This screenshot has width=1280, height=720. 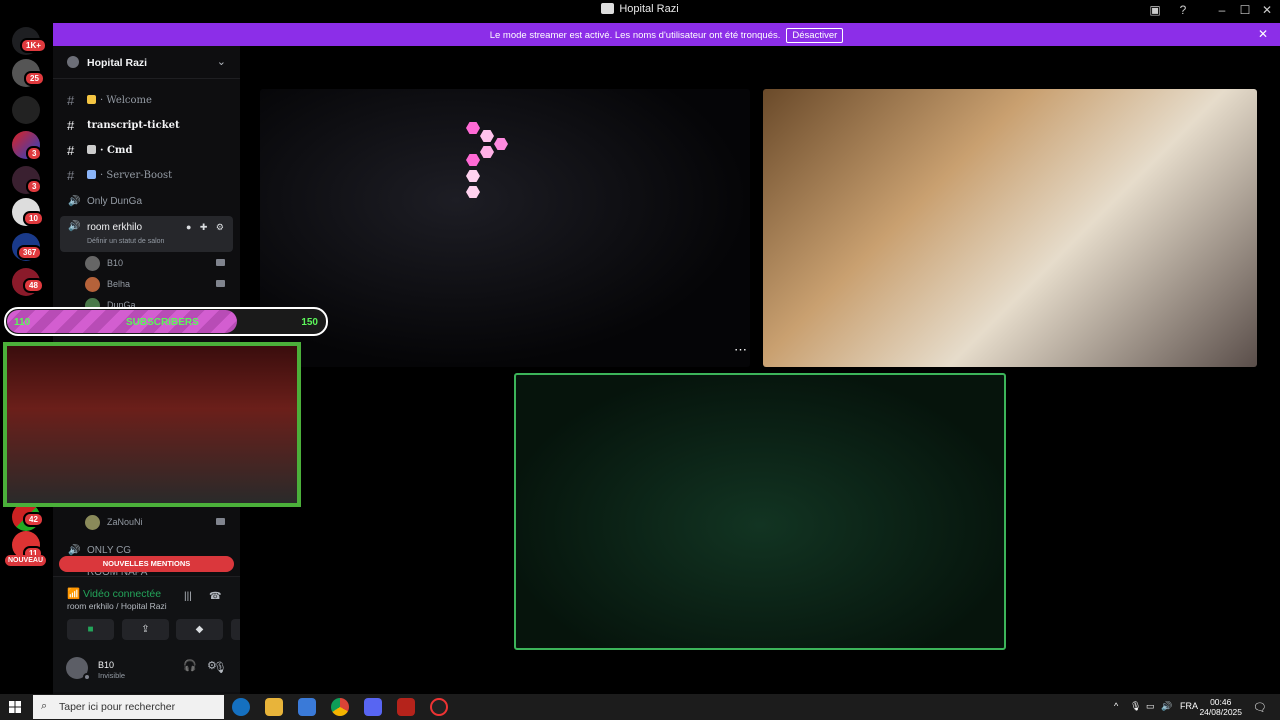 What do you see at coordinates (158, 522) in the screenshot?
I see `voice-member: ZaNouNi` at bounding box center [158, 522].